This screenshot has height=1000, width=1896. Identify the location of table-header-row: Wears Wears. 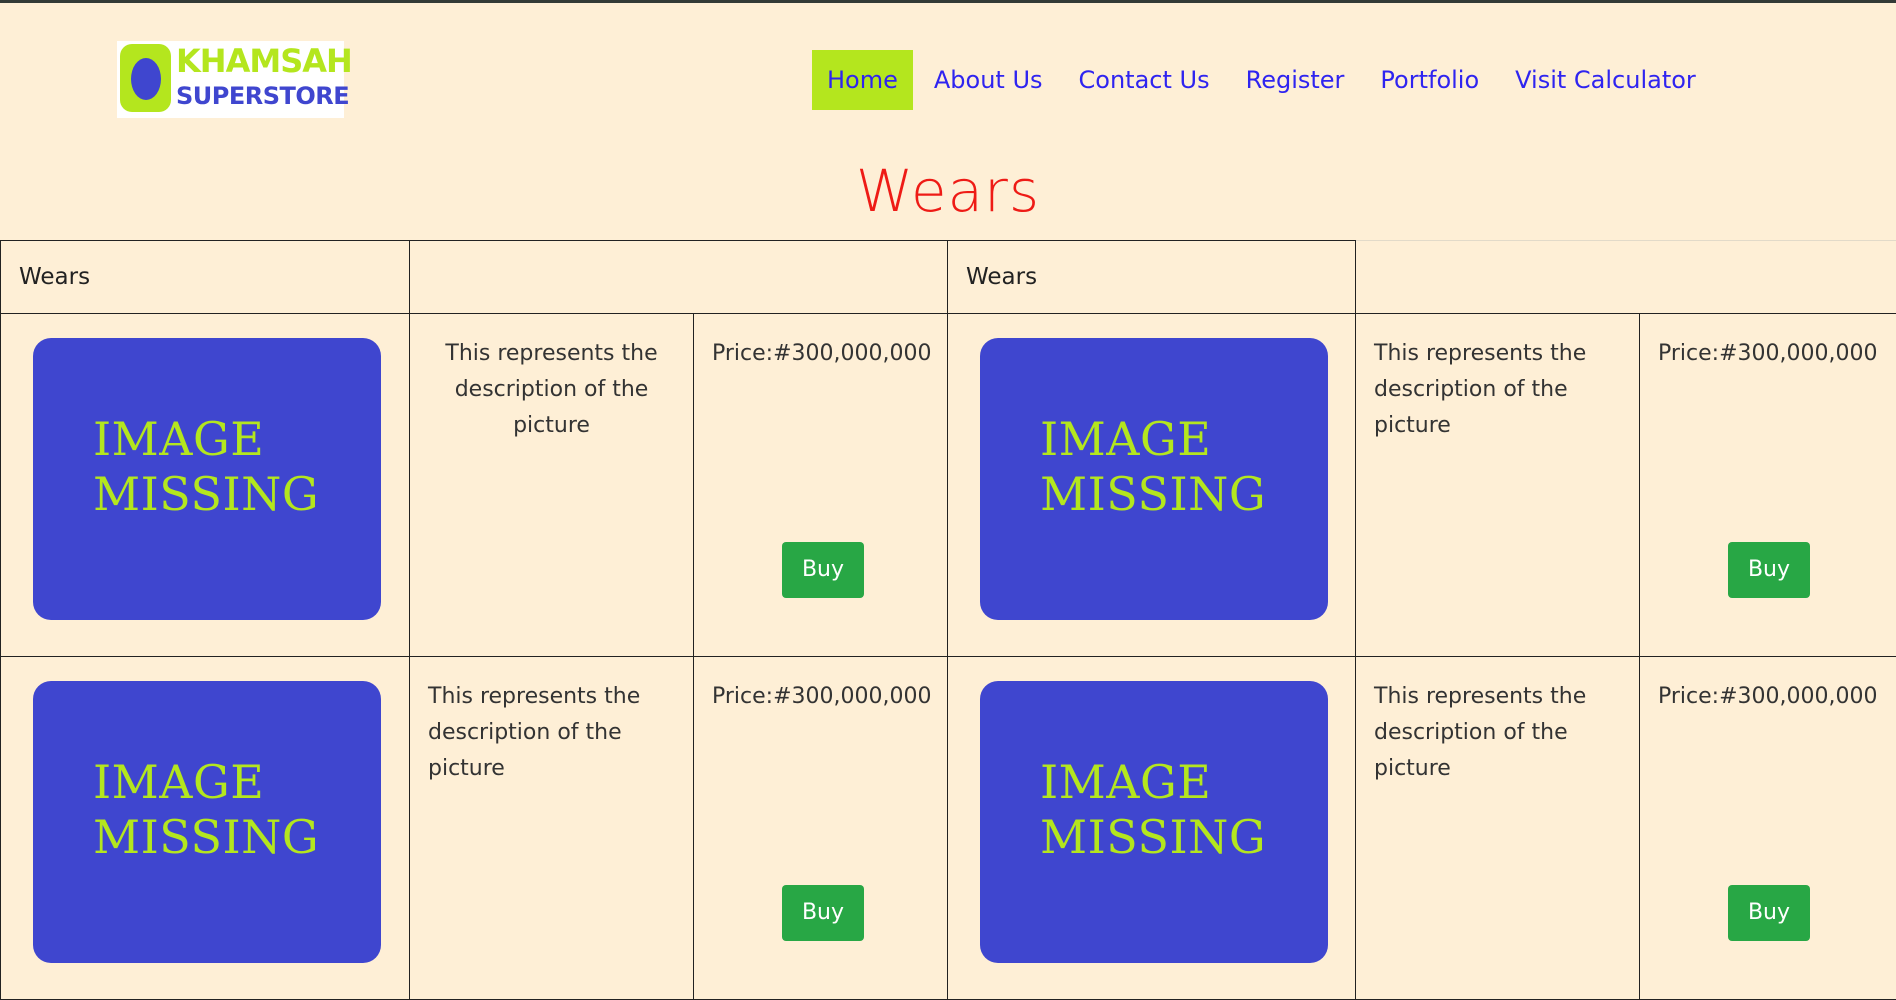
(948, 277).